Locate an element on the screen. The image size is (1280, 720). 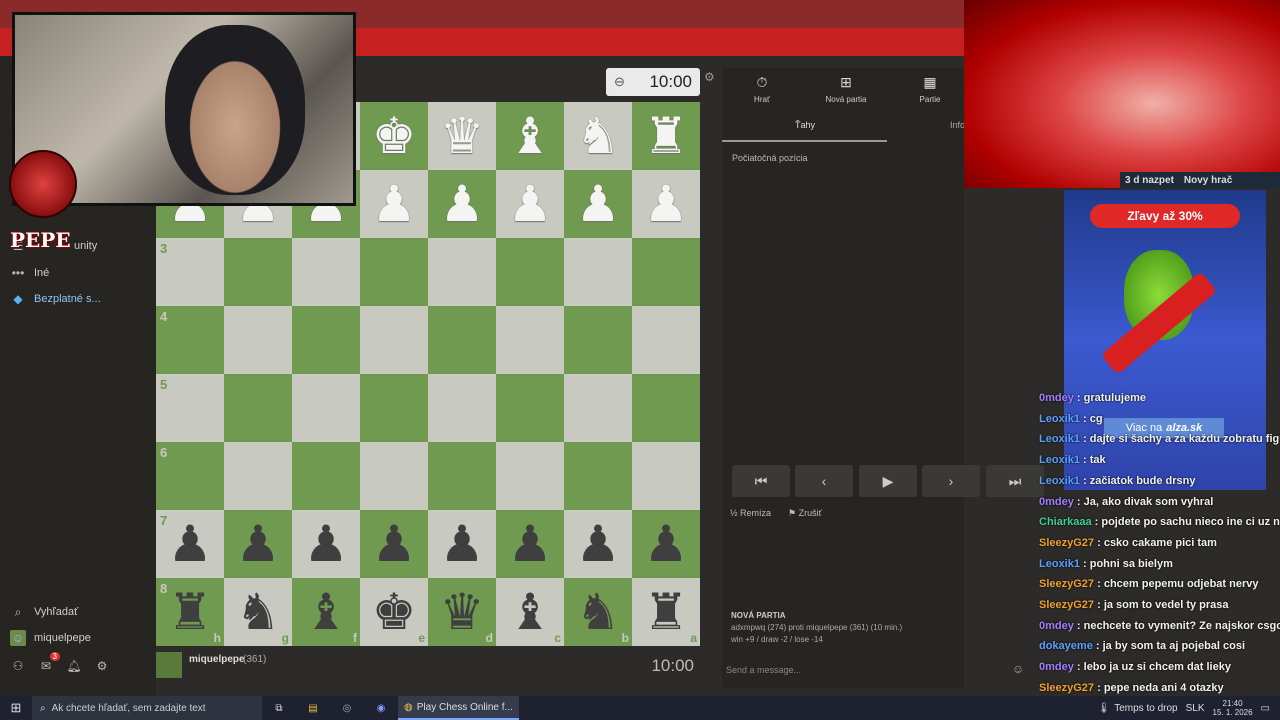
board-square: ♜ is located at coordinates (666, 136).